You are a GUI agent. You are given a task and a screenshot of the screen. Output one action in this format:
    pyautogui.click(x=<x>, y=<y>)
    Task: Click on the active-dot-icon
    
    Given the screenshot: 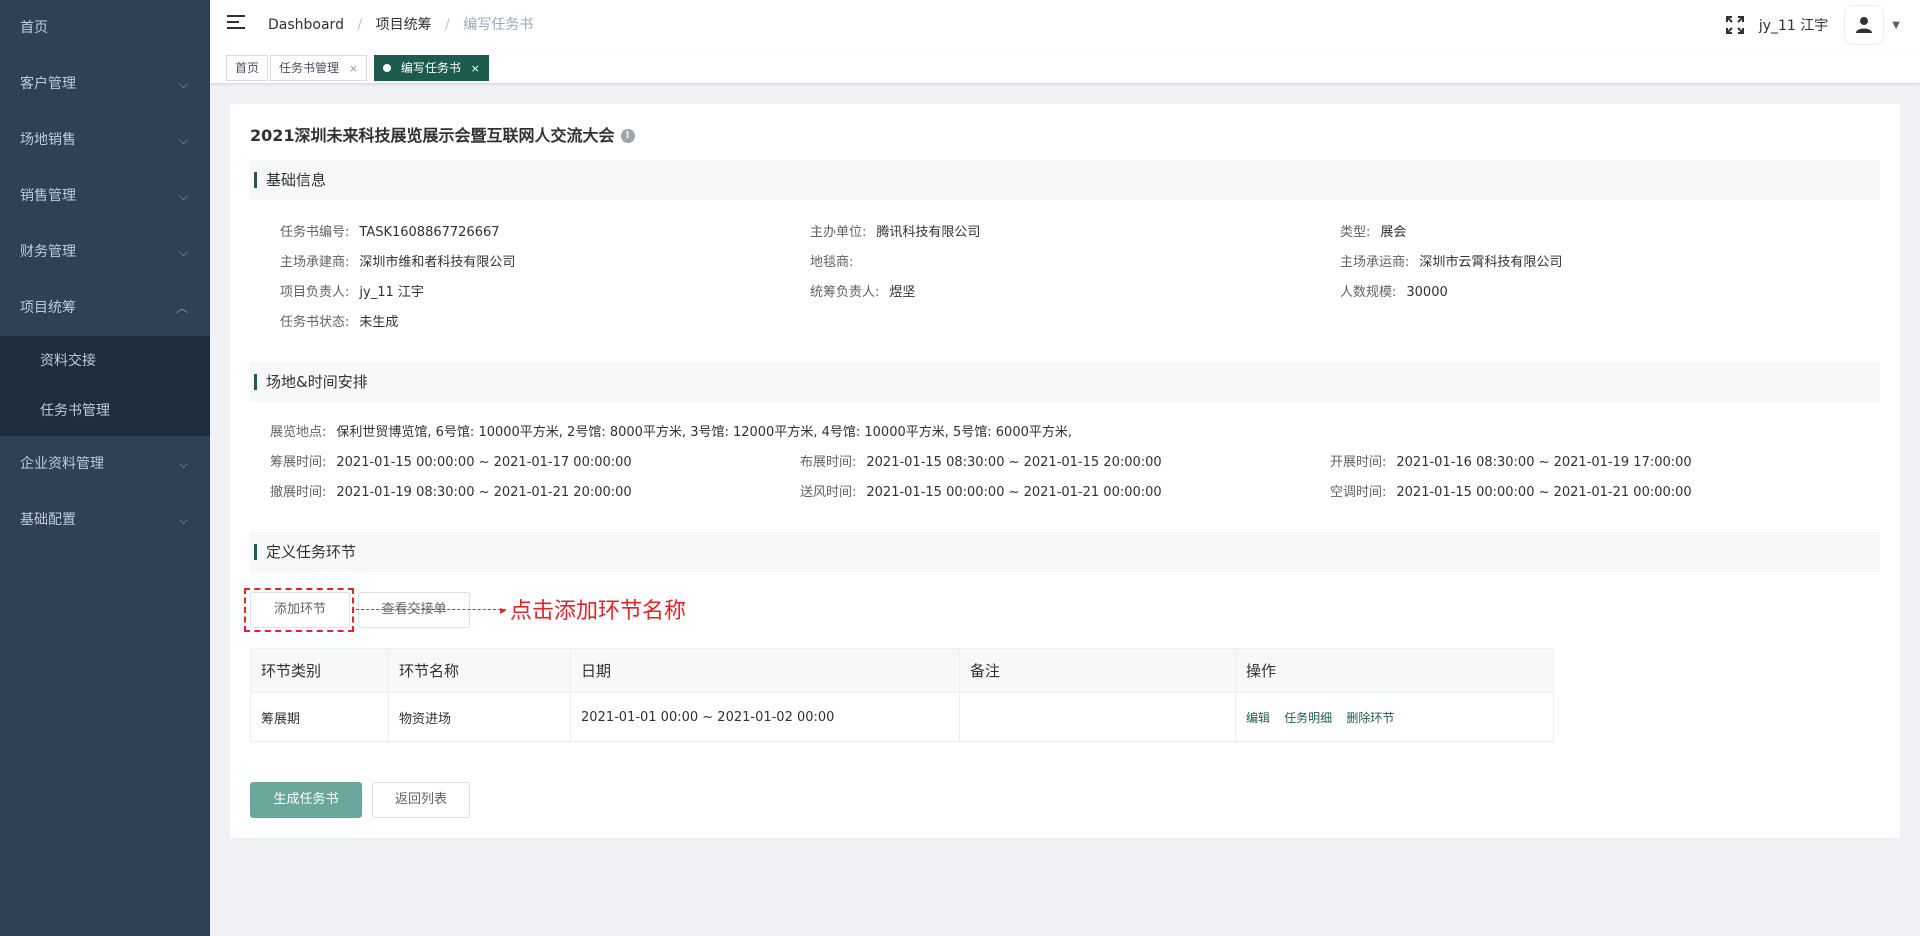 What is the action you would take?
    pyautogui.click(x=387, y=67)
    